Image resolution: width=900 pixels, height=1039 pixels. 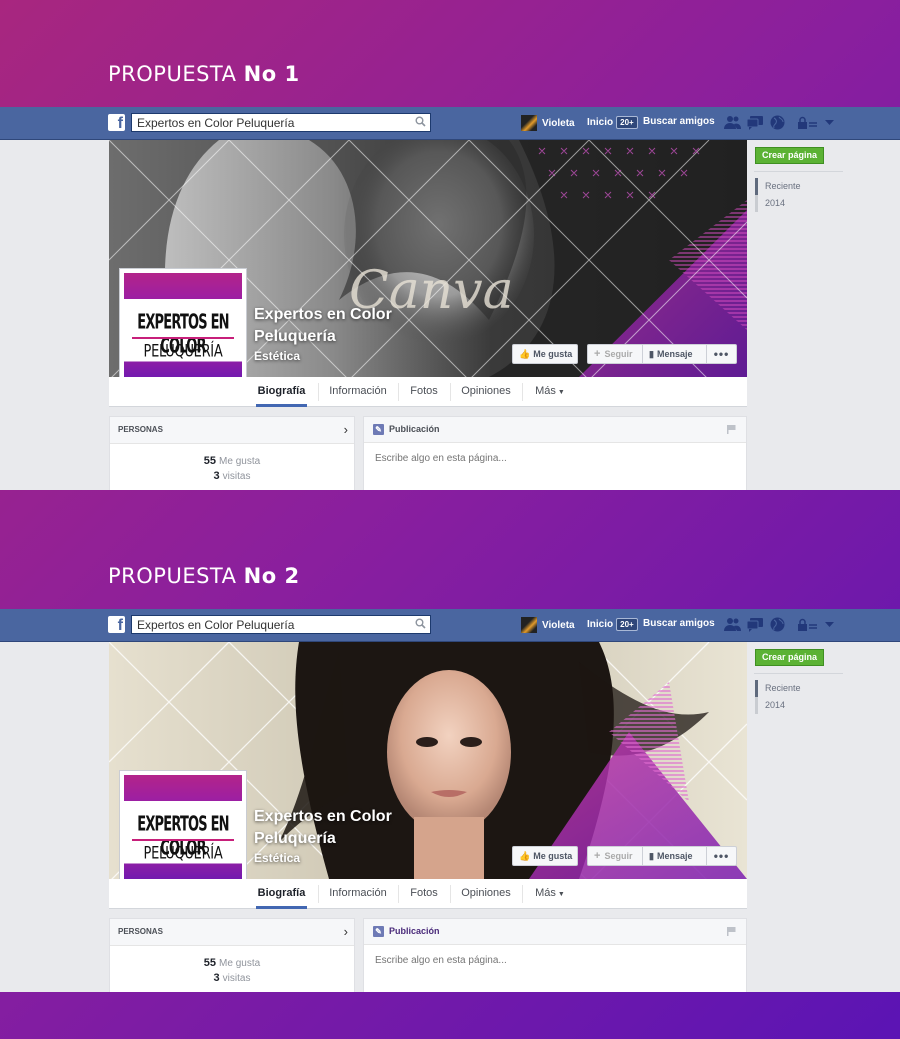 I want to click on pencil-icon: ✎, so click(x=378, y=931).